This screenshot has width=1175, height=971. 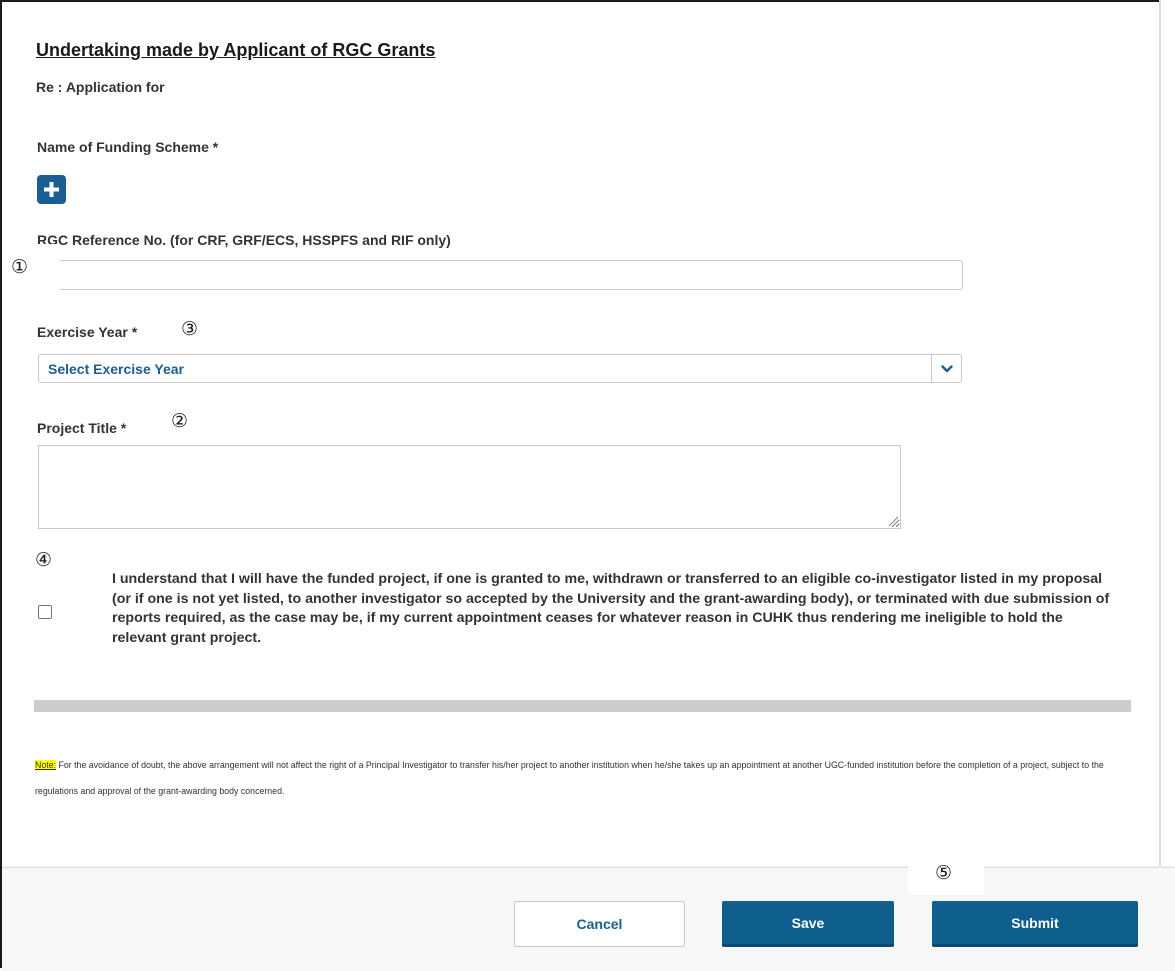 What do you see at coordinates (1035, 924) in the screenshot?
I see `submit-button: Submit` at bounding box center [1035, 924].